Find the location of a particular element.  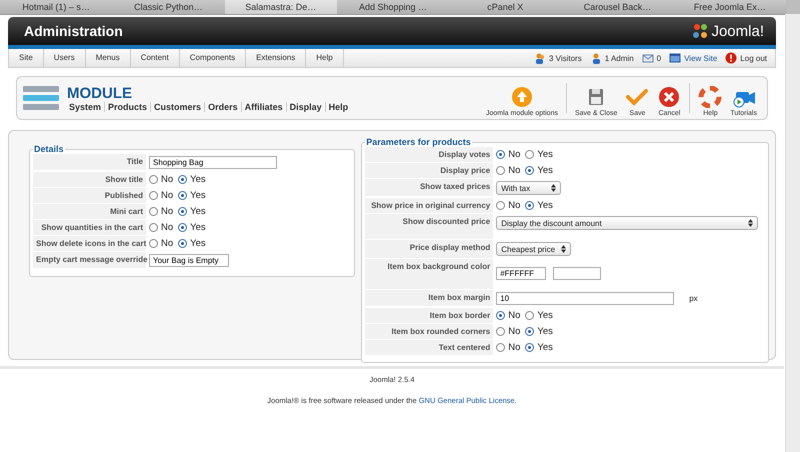

text-field: Shopping Bag is located at coordinates (213, 162).